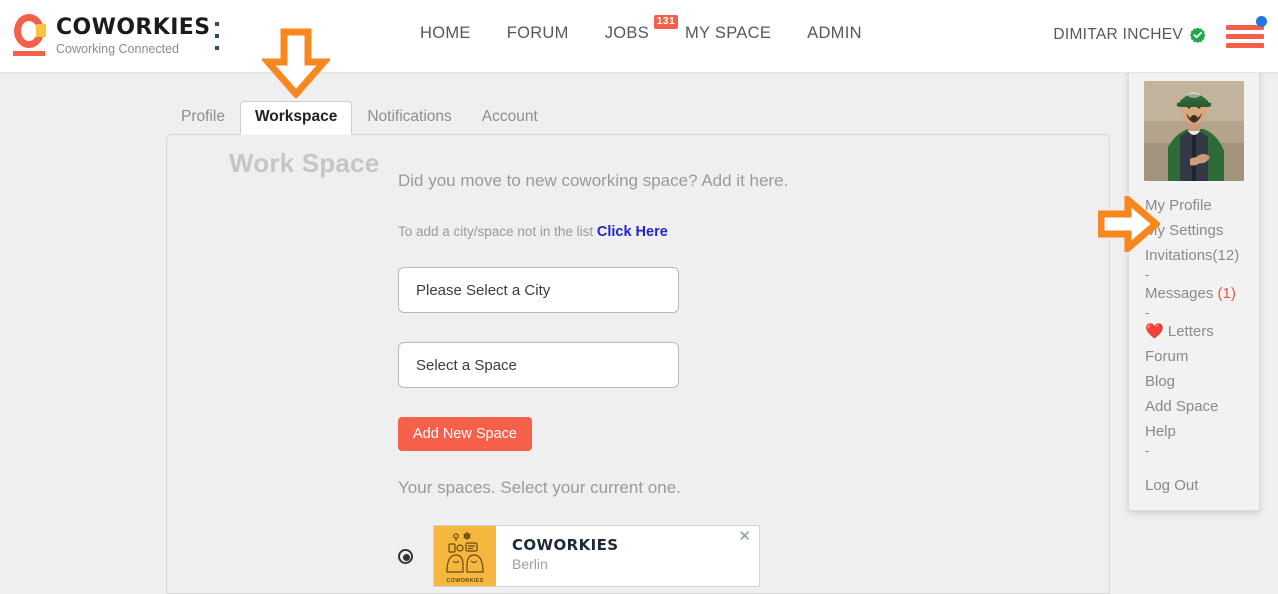 The width and height of the screenshot is (1278, 594). I want to click on add-city-hint-text: To add a city/space not in the list, so click(497, 231).